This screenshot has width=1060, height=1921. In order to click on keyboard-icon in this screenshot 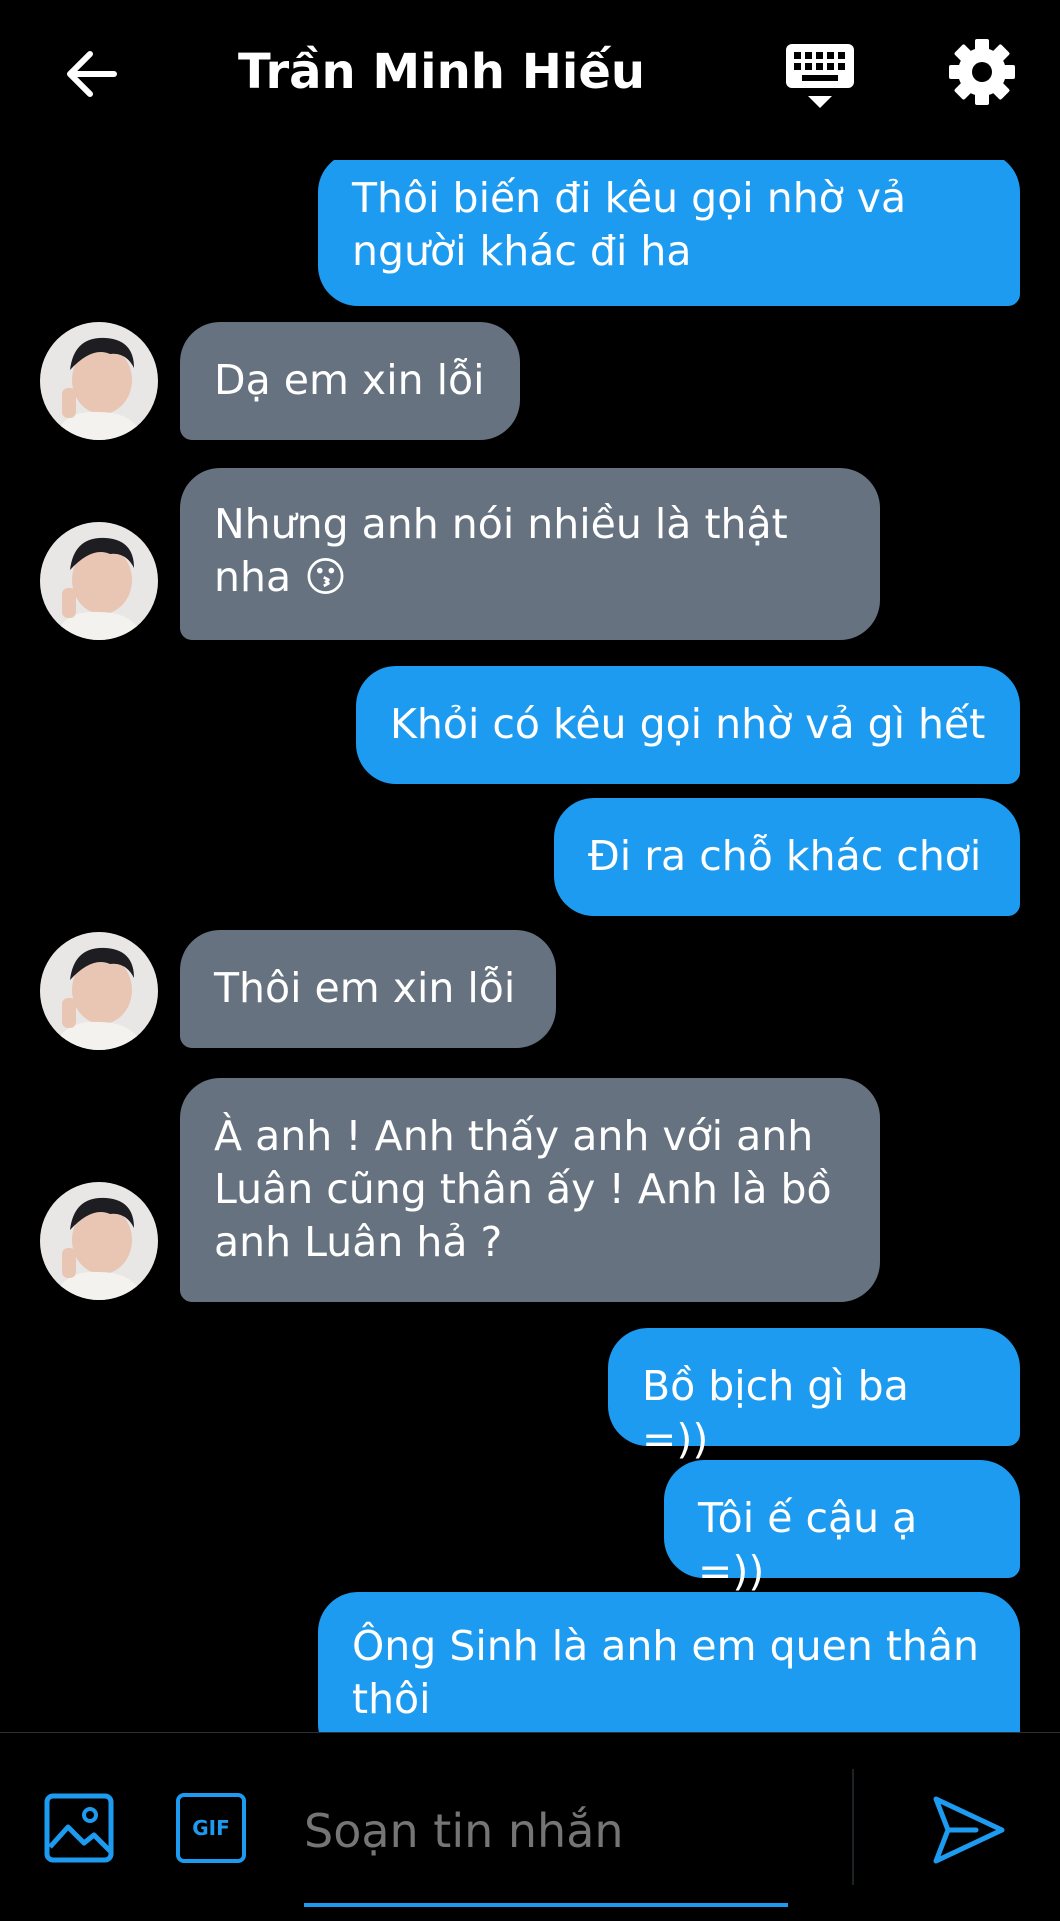, I will do `click(820, 76)`.